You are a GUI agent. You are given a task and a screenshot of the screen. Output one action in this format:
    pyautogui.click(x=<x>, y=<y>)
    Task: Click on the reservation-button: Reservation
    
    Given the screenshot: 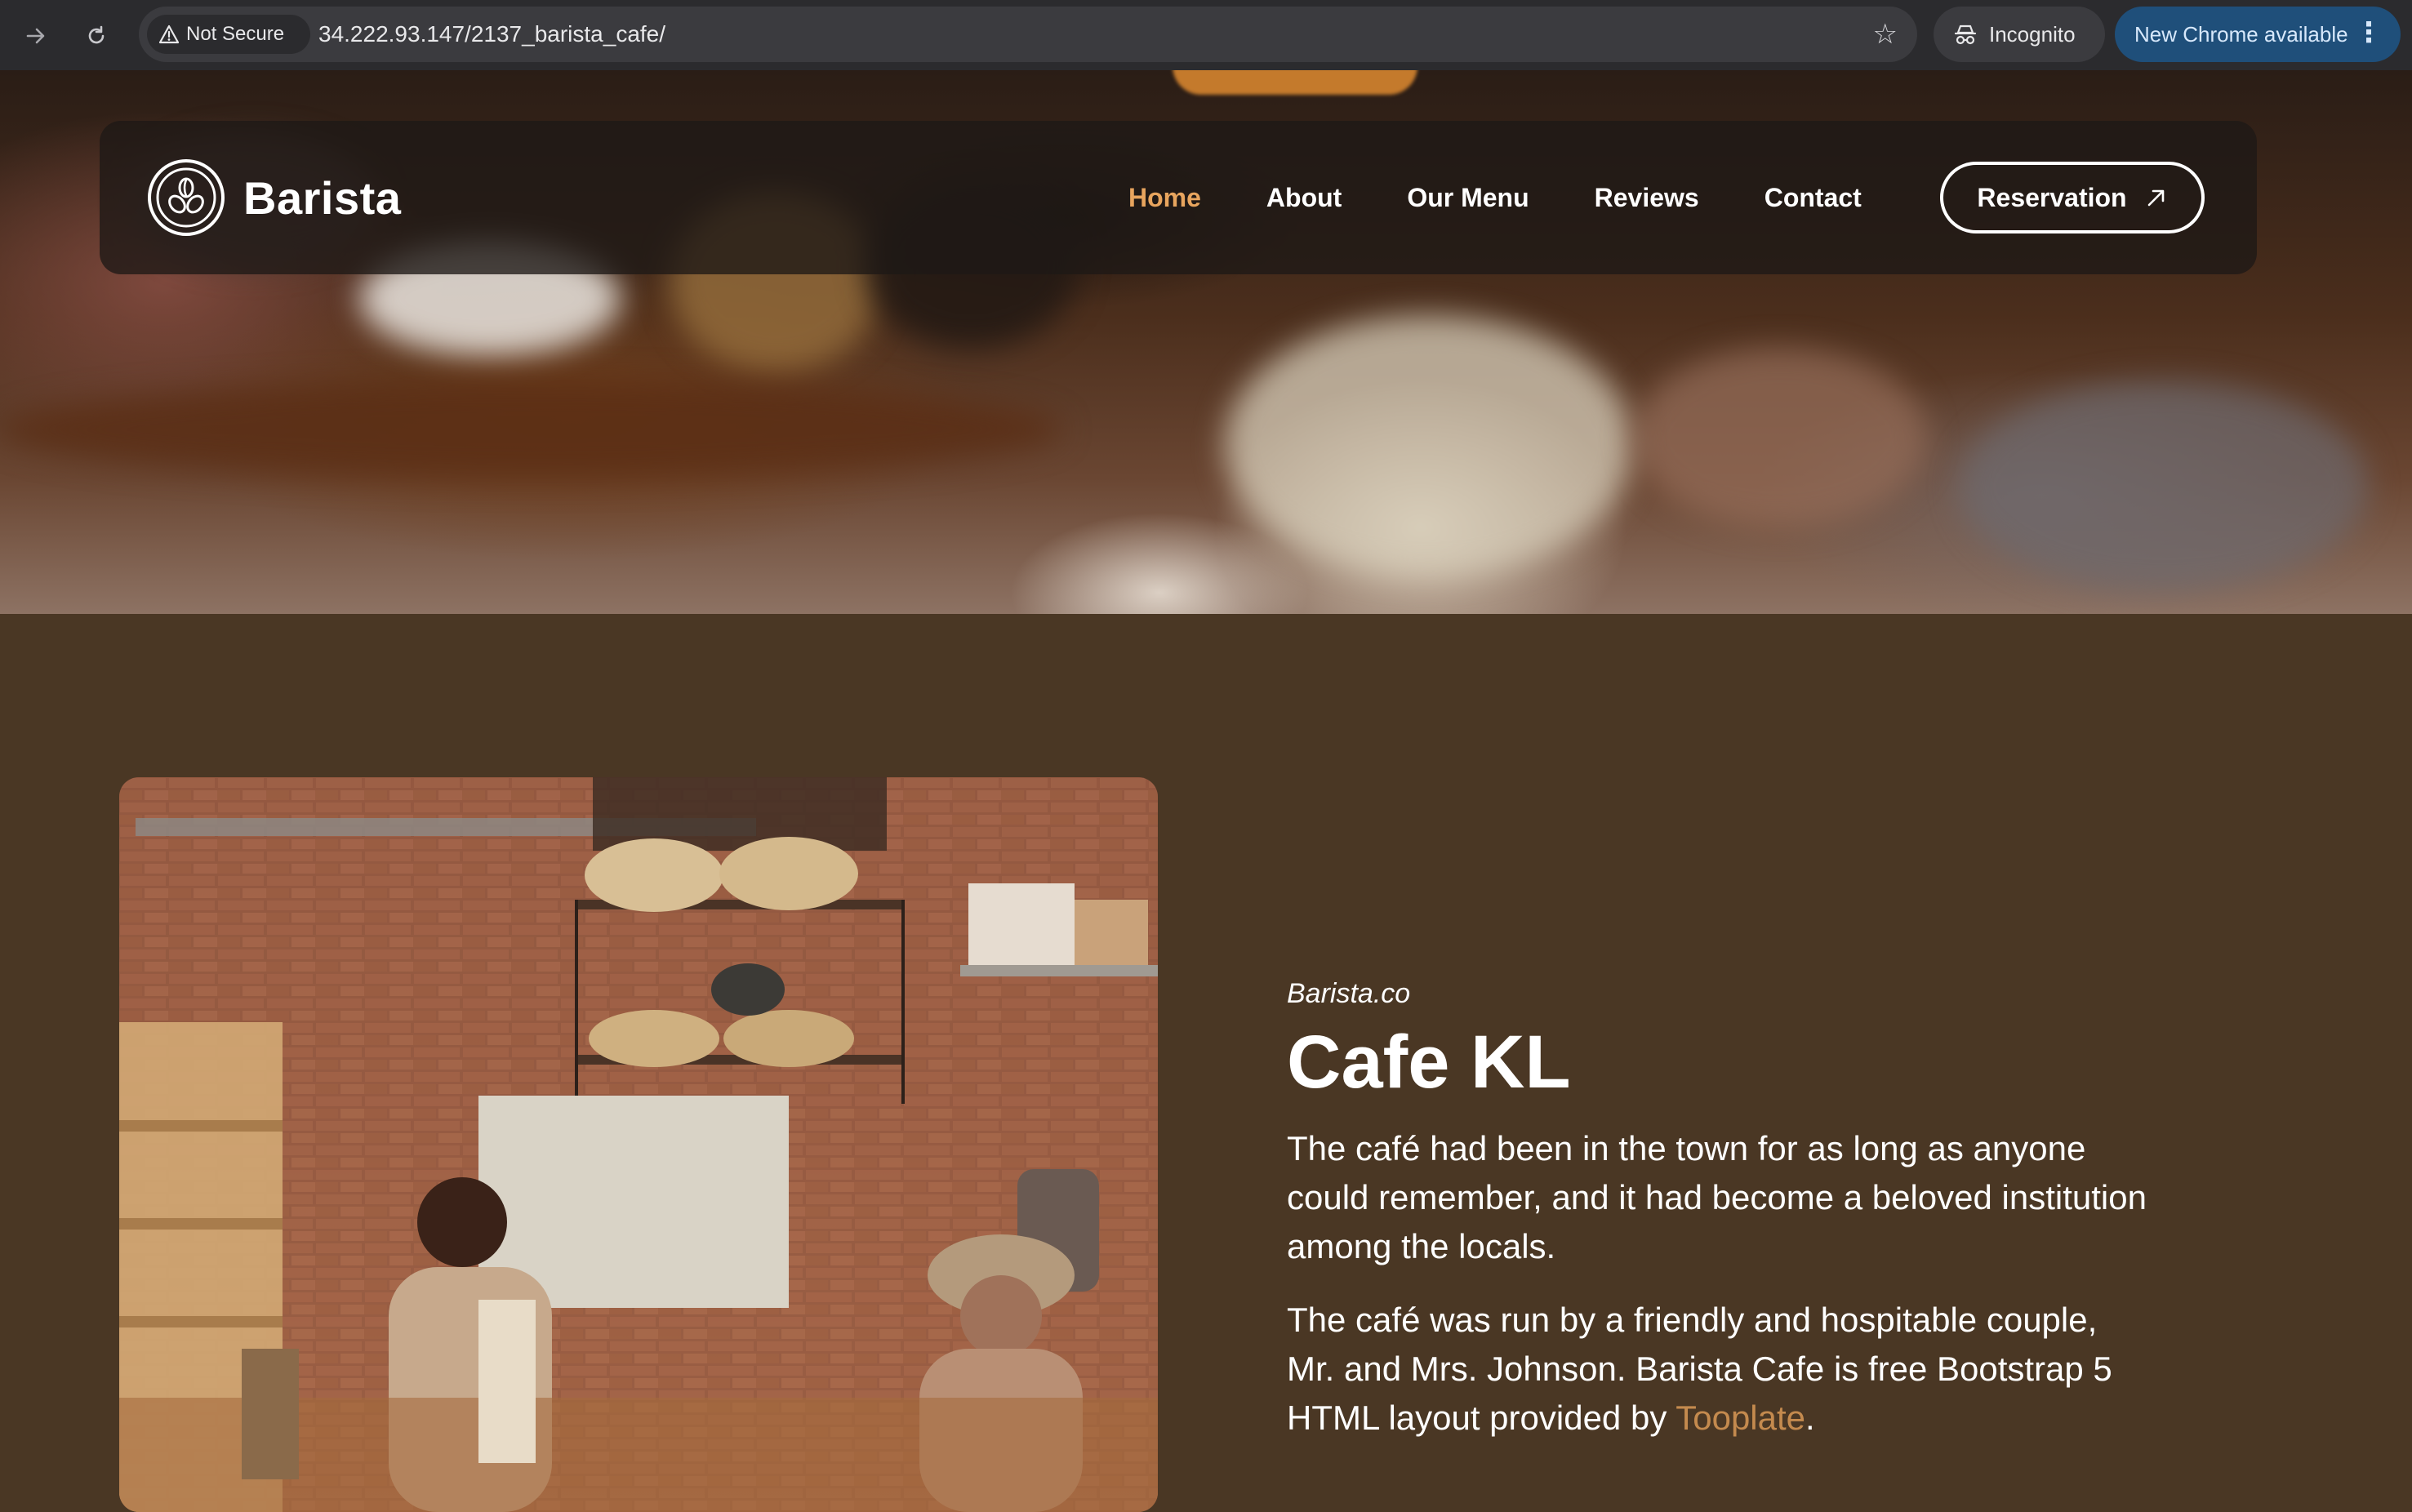 What is the action you would take?
    pyautogui.click(x=2072, y=198)
    